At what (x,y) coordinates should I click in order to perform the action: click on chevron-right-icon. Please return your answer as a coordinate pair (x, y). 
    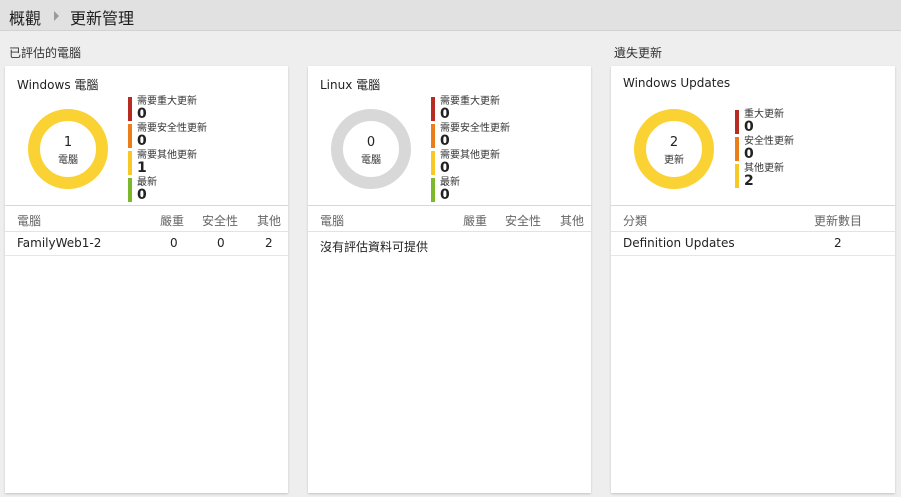
    Looking at the image, I should click on (56, 16).